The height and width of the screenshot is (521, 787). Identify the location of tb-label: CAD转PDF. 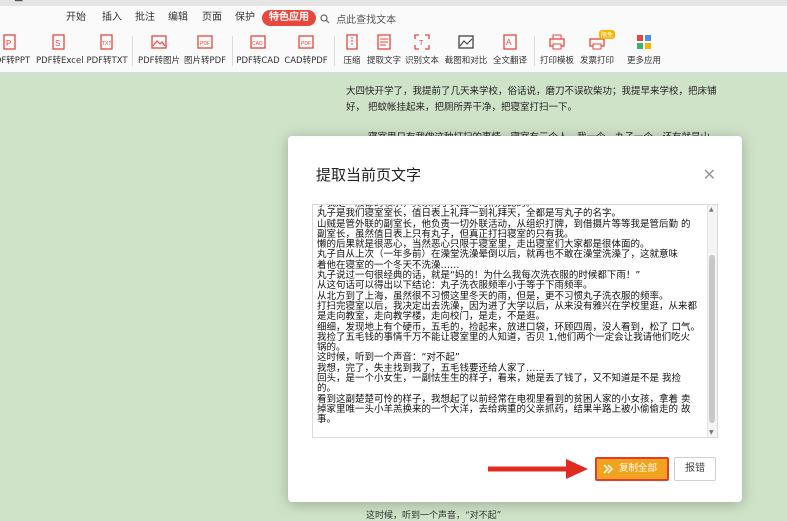
(306, 61).